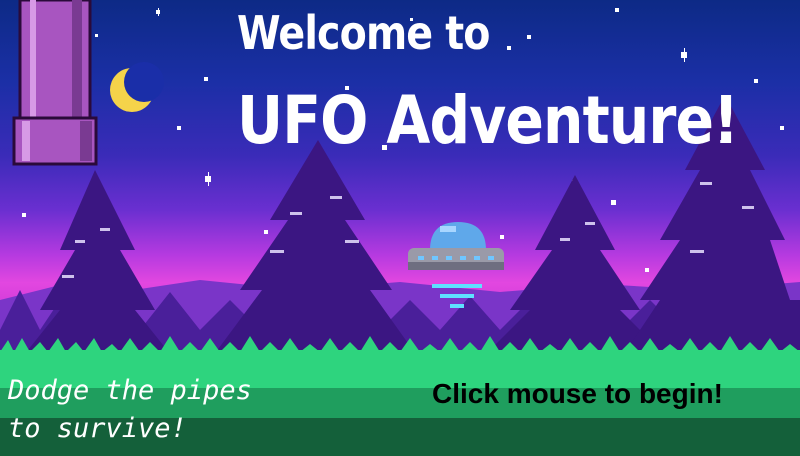  Describe the element at coordinates (130, 390) in the screenshot. I see `instructions-line-1: Dodge the pipes` at that location.